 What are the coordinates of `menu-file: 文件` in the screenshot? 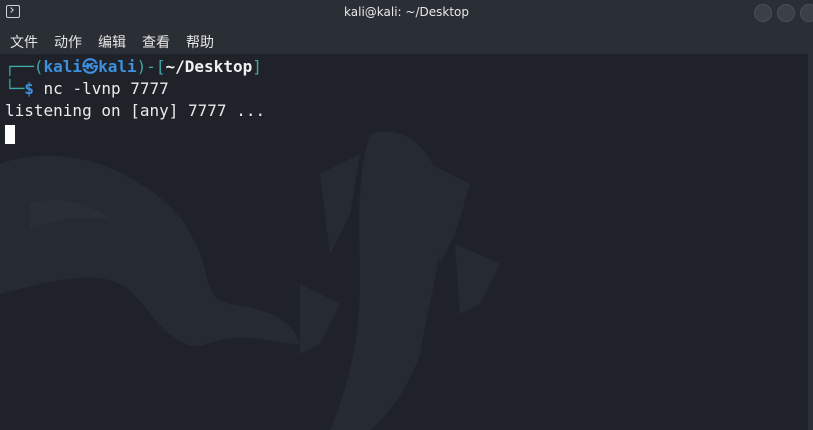 It's located at (24, 42).